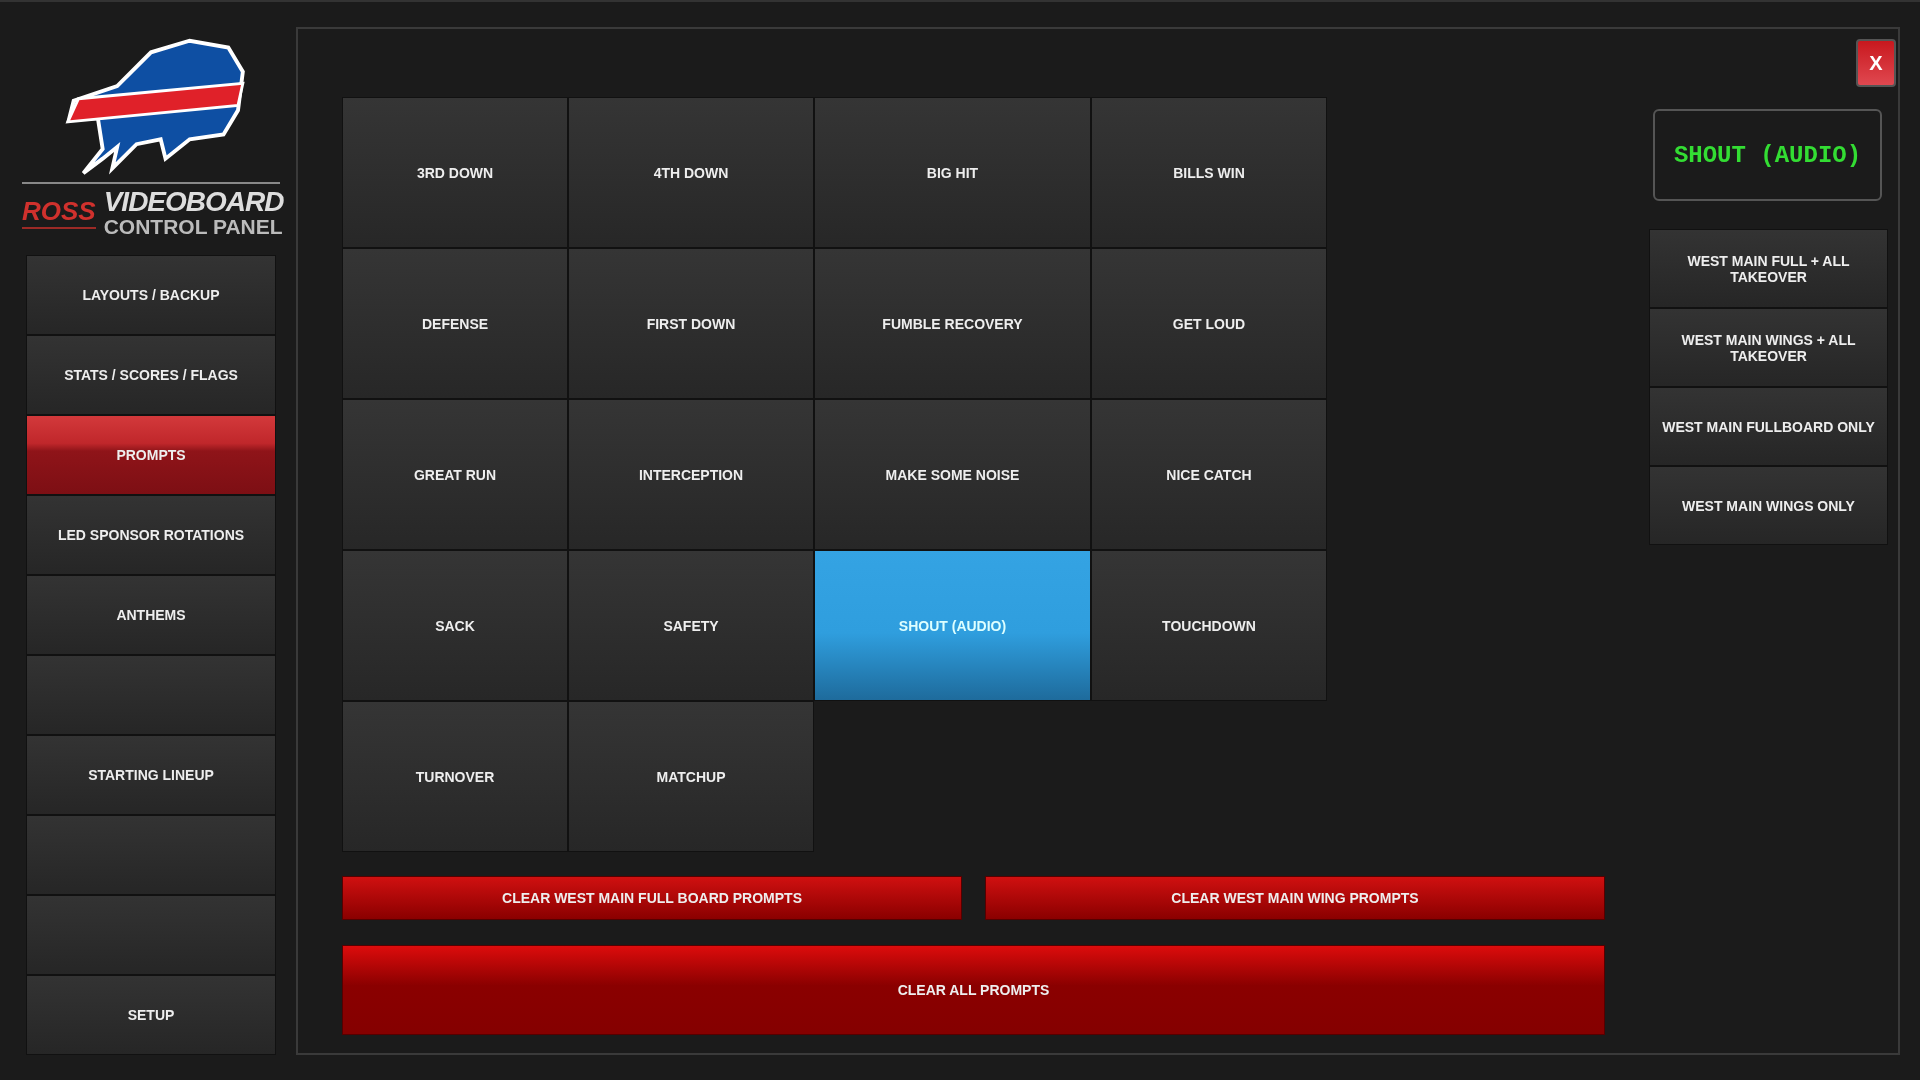  I want to click on target-button: WEST MAIN WINGS ONLY, so click(1768, 505).